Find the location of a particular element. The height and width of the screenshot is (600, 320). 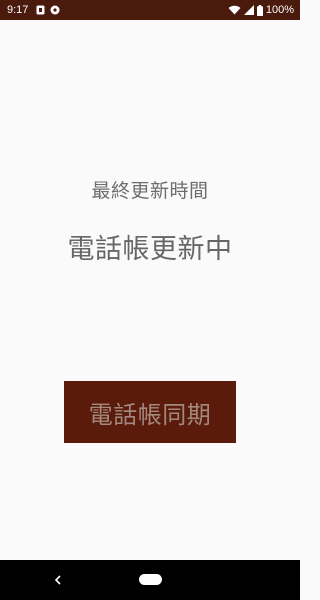

home-icon is located at coordinates (150, 579).